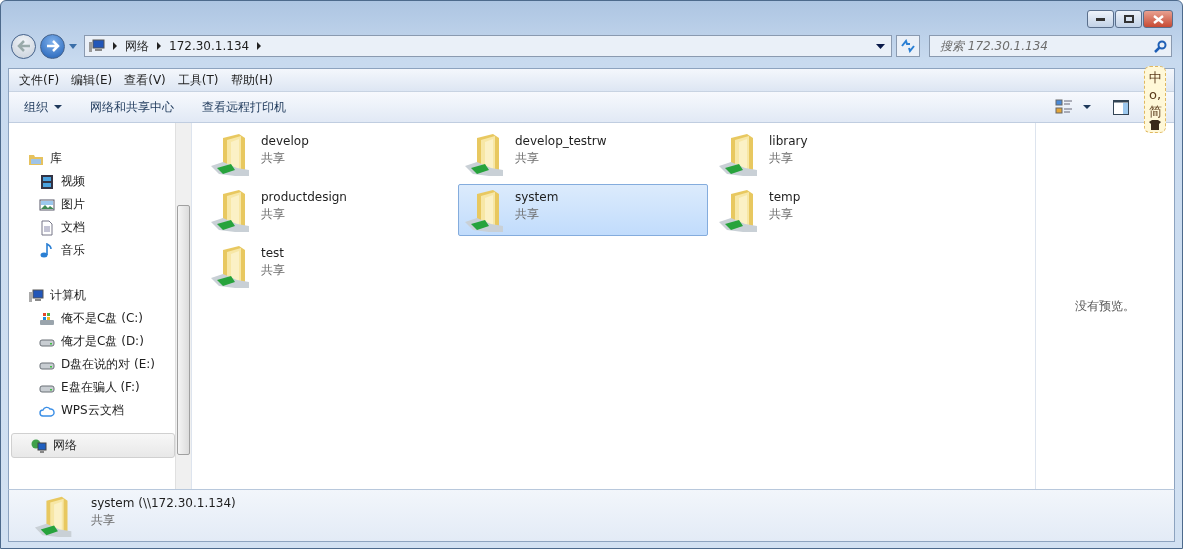 This screenshot has width=1183, height=549. I want to click on command-button: 网络和共享中心, so click(132, 107).